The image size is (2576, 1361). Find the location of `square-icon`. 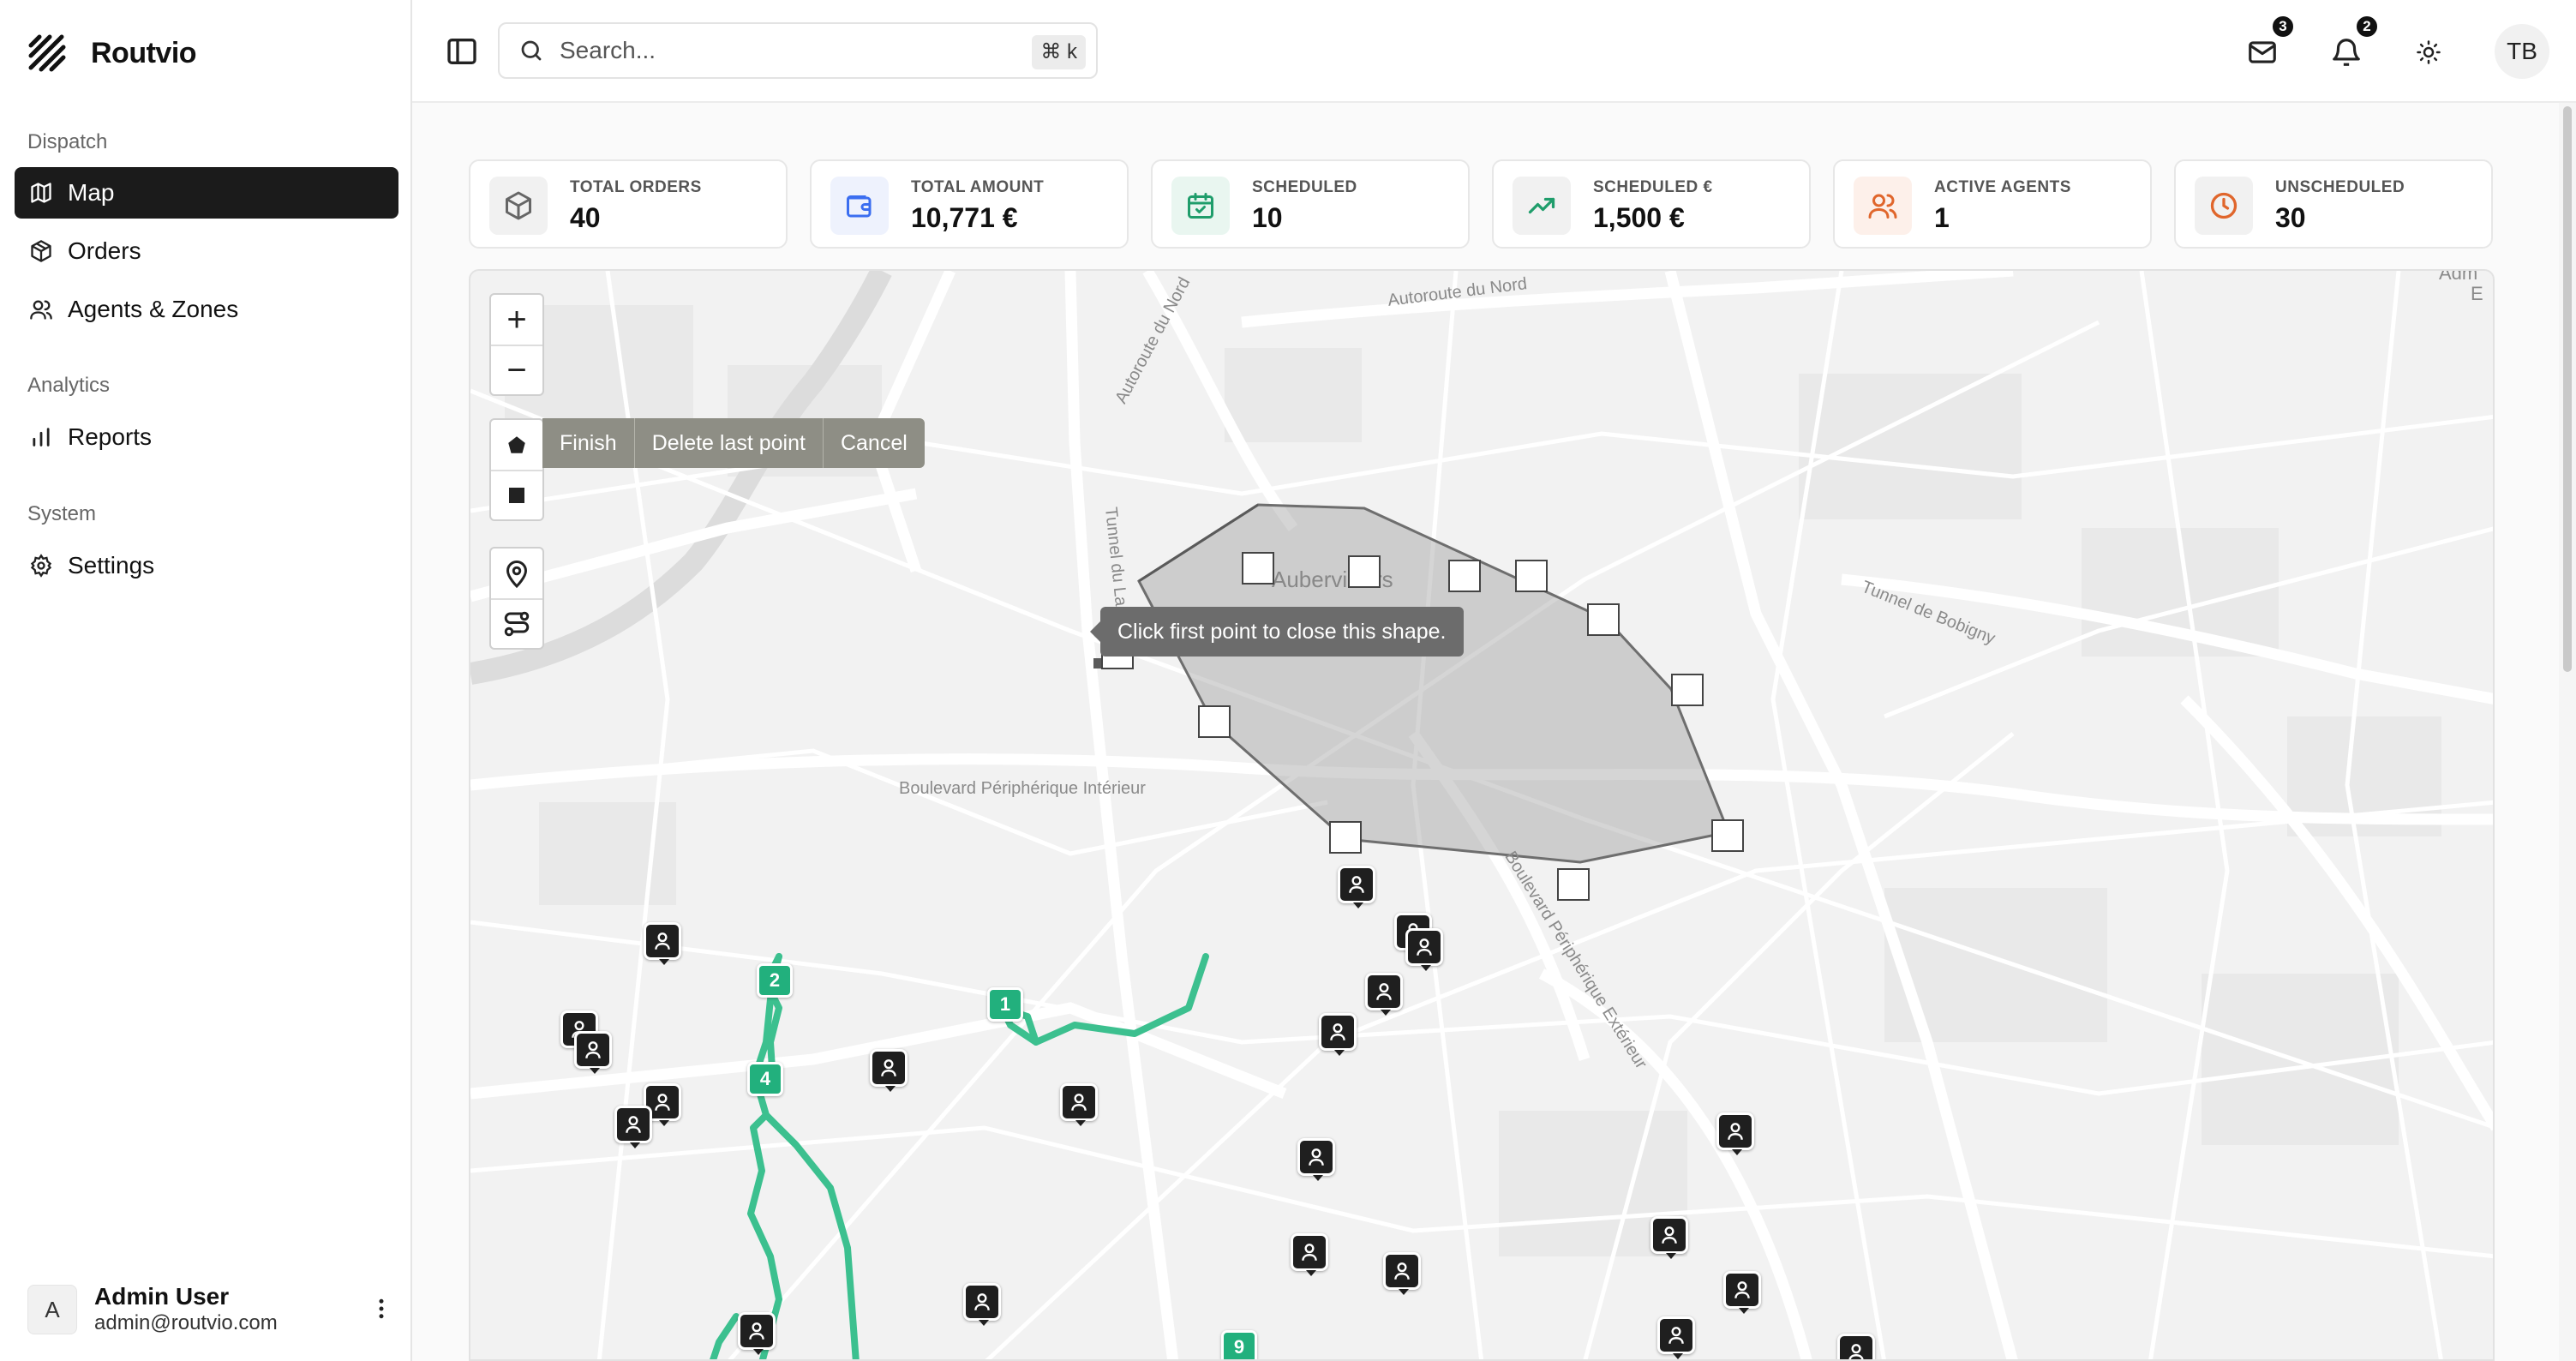

square-icon is located at coordinates (516, 496).